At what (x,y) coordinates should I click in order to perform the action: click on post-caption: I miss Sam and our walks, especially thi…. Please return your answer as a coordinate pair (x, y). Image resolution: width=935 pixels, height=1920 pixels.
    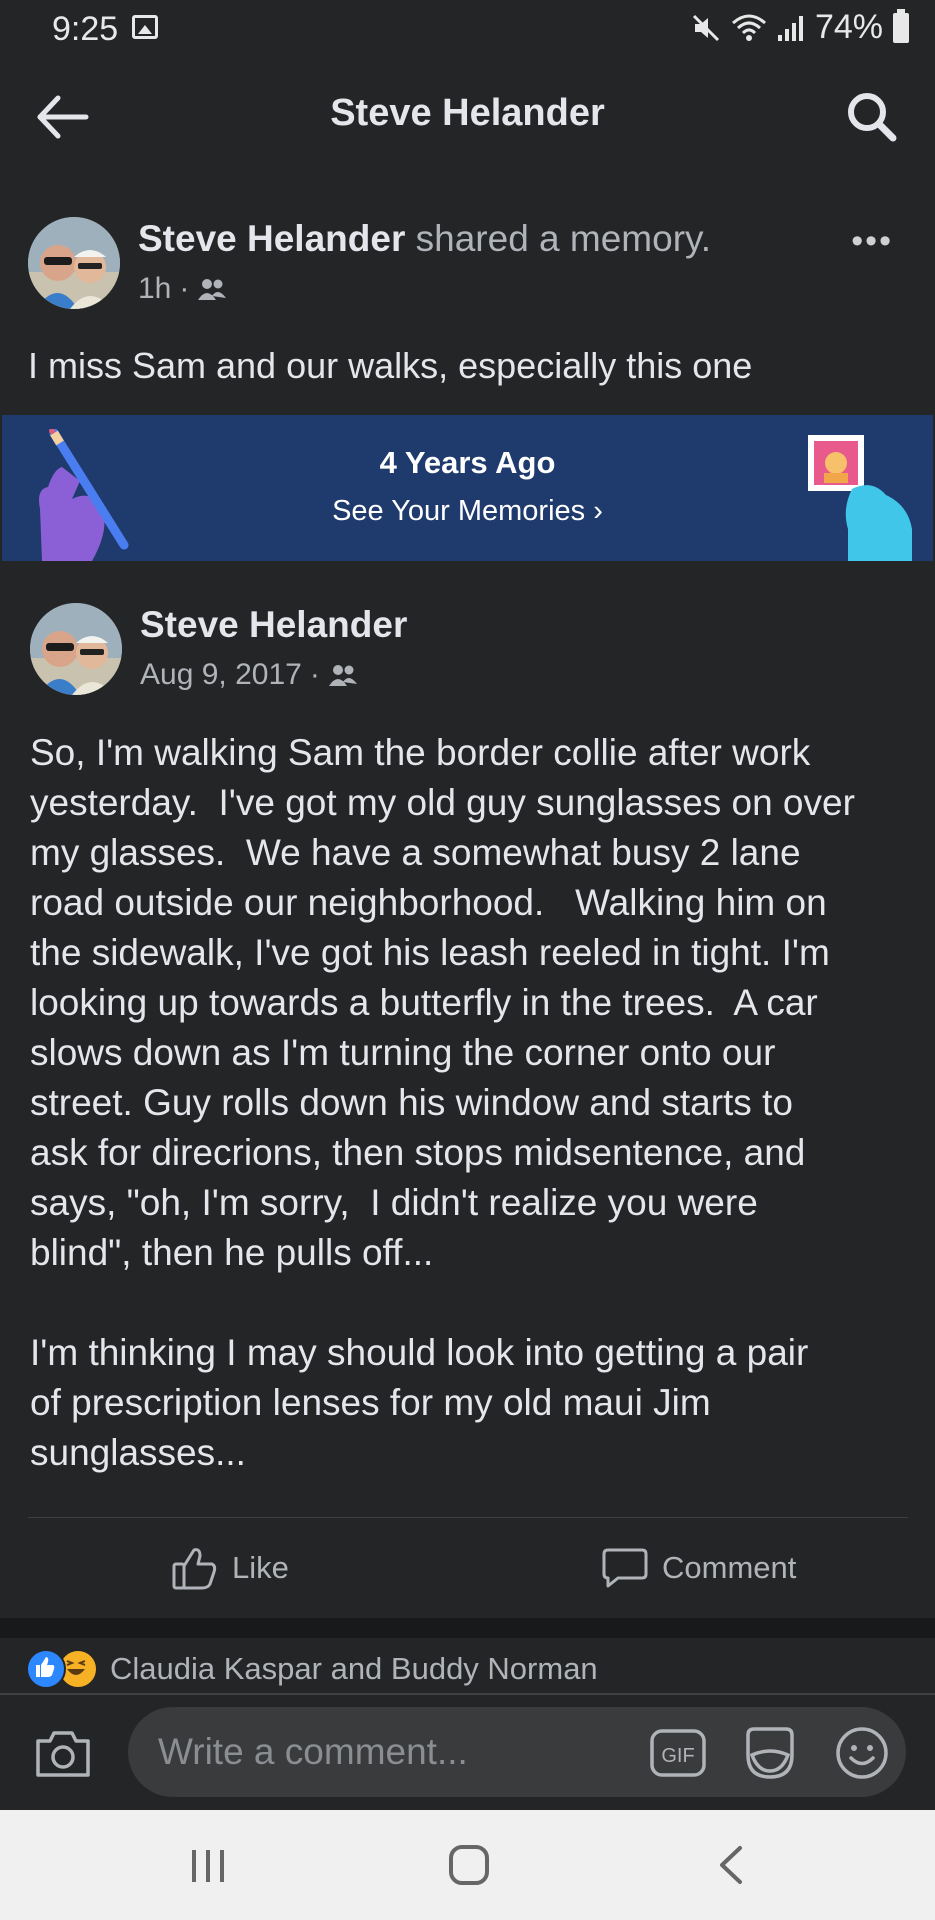
    Looking at the image, I should click on (390, 365).